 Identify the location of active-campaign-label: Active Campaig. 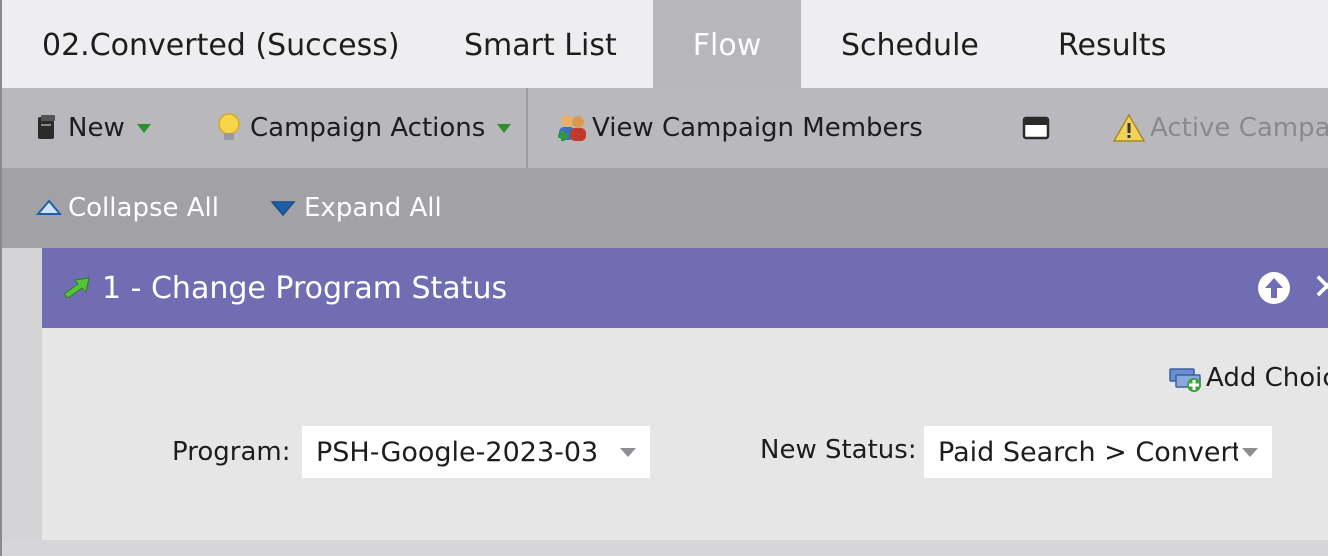
(1239, 128).